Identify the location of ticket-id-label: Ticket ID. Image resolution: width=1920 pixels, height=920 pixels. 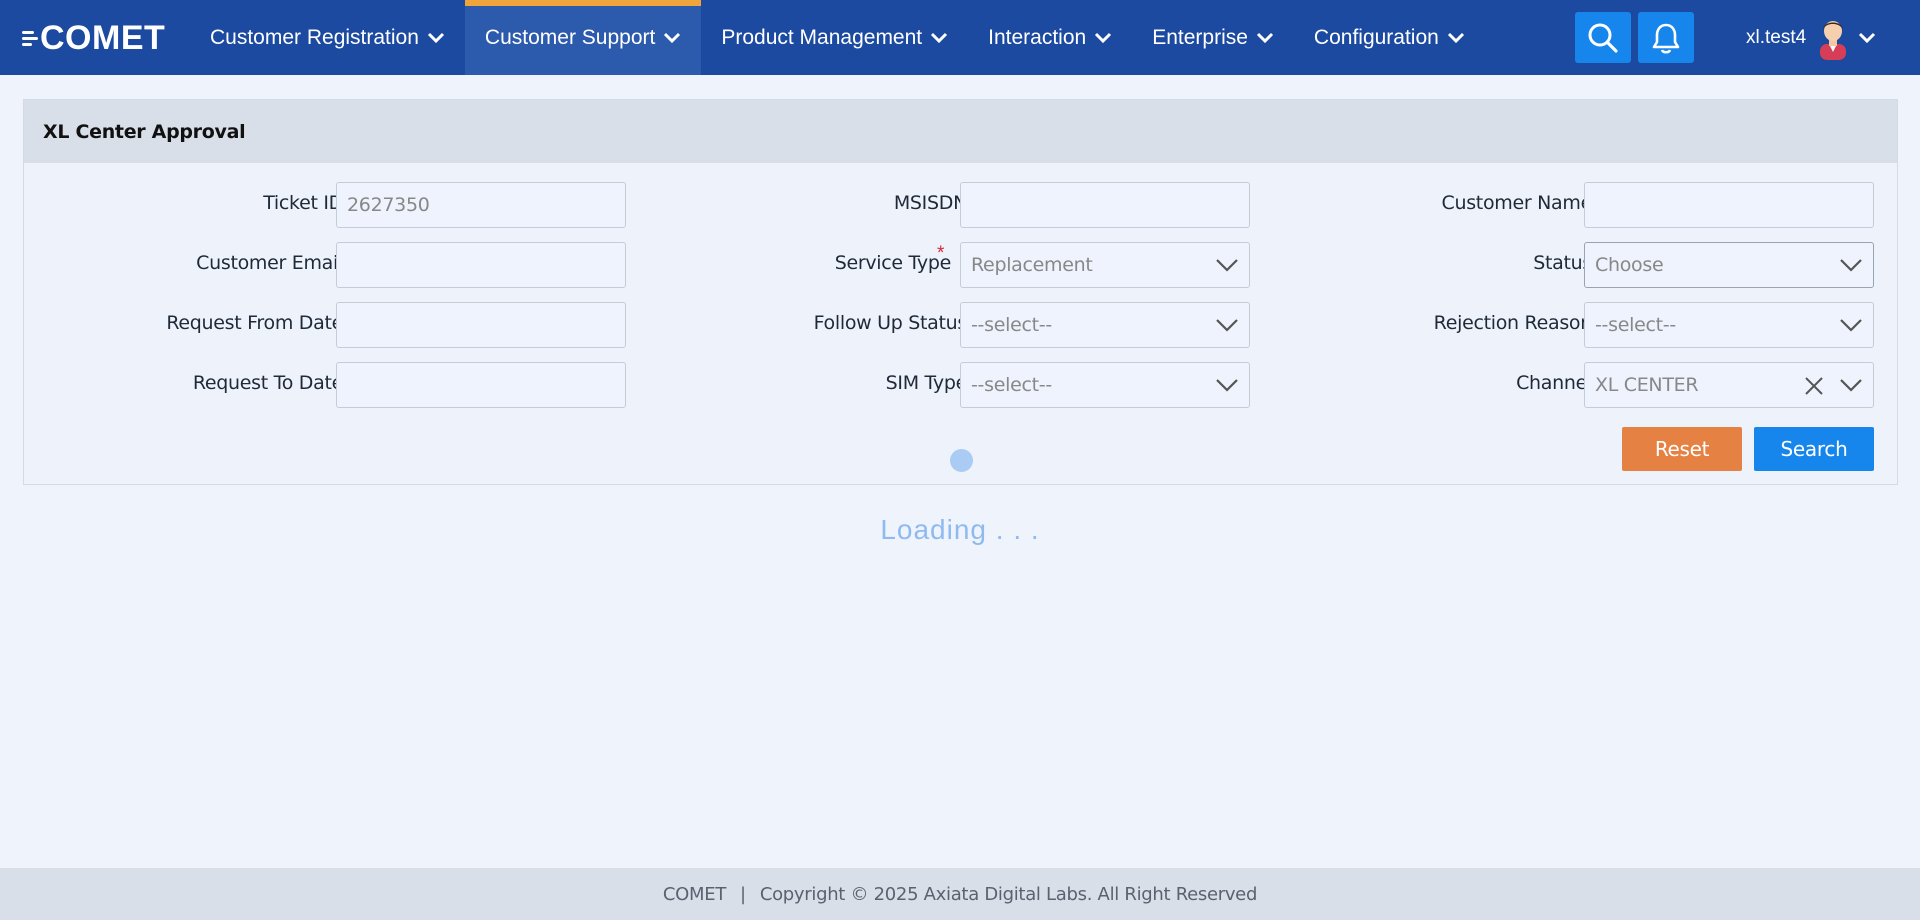
(303, 203).